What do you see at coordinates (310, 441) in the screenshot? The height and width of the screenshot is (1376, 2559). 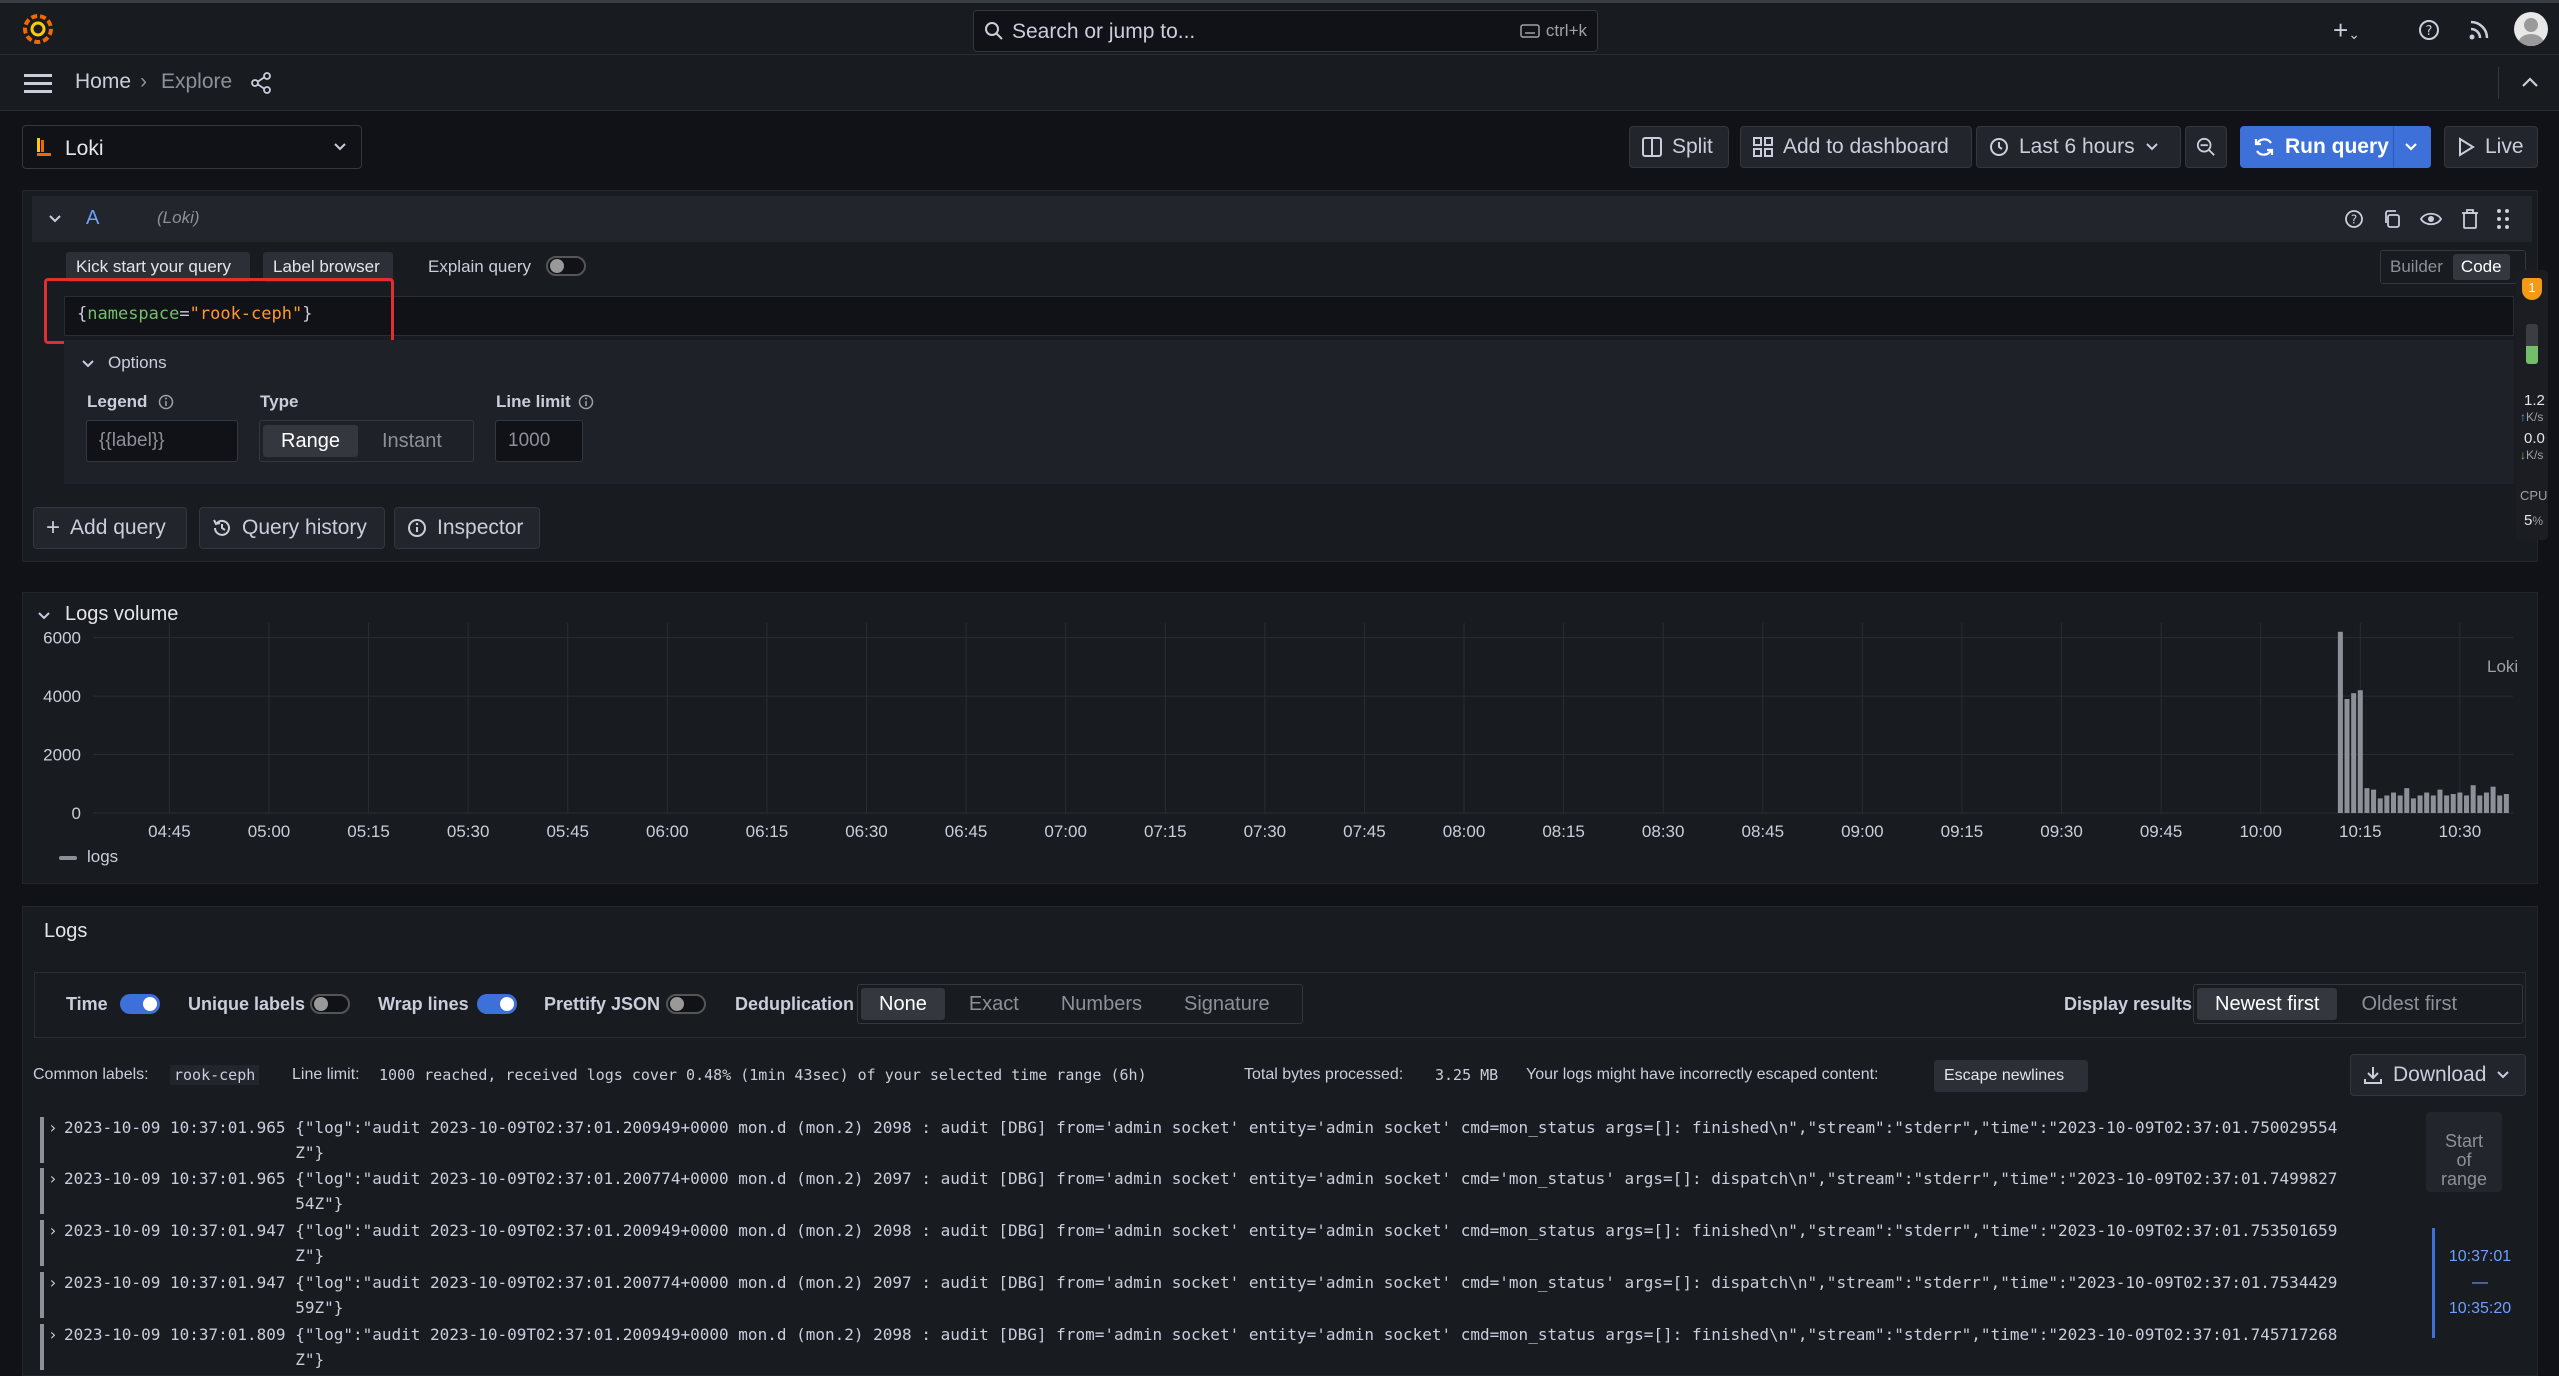 I see `type-range-option: Range` at bounding box center [310, 441].